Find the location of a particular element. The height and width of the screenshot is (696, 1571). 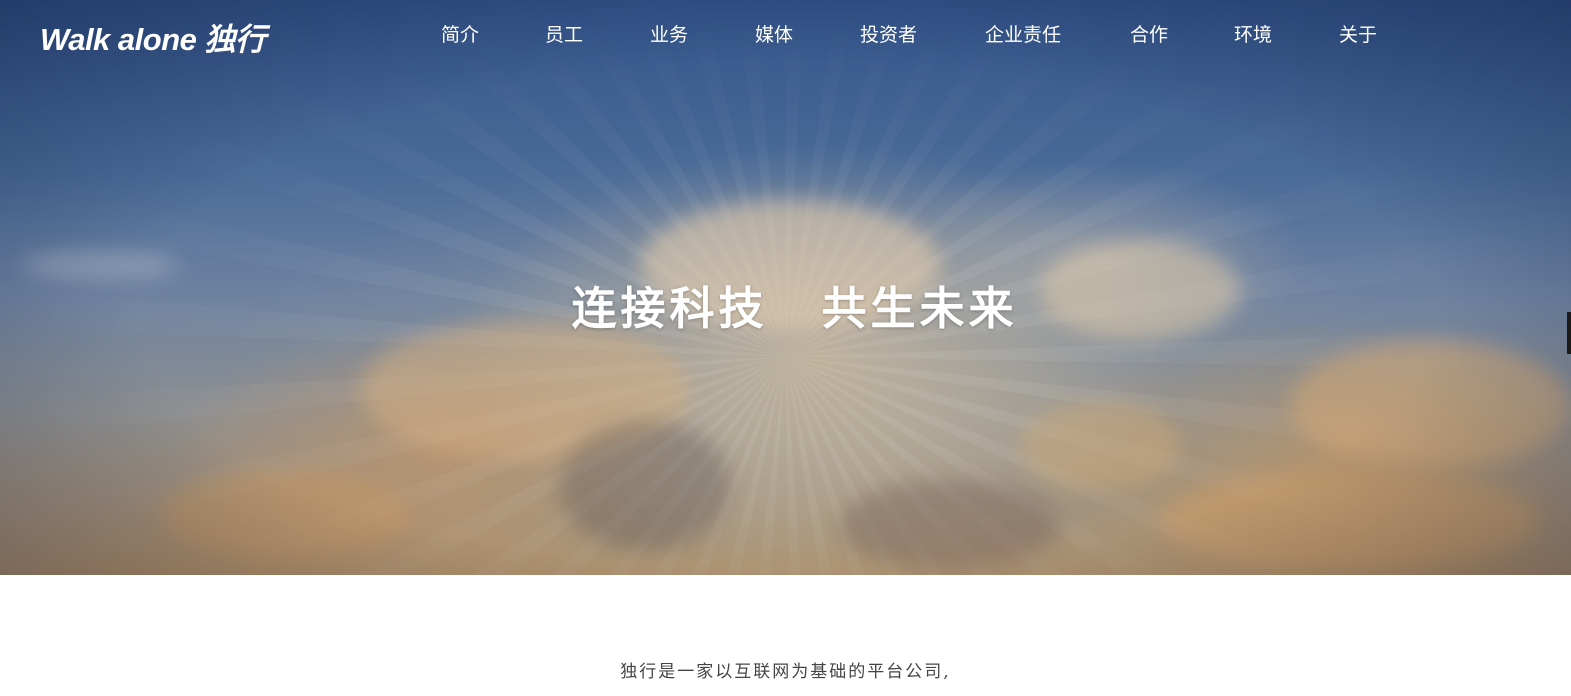

nav-item-business: 业务 is located at coordinates (669, 33).